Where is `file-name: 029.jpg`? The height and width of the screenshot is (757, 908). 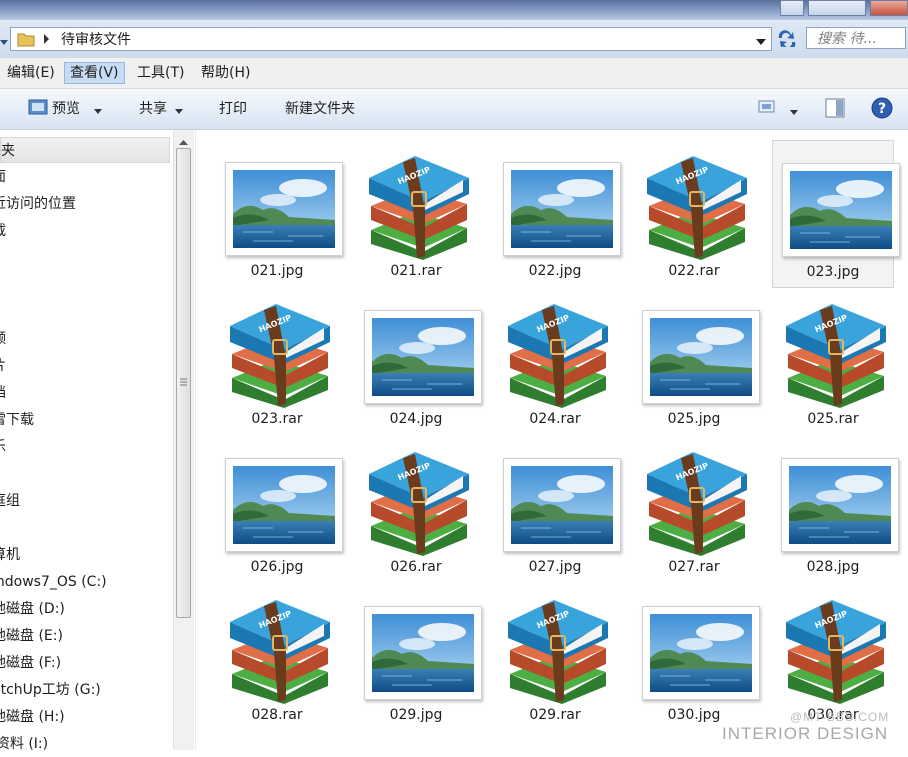
file-name: 029.jpg is located at coordinates (416, 715).